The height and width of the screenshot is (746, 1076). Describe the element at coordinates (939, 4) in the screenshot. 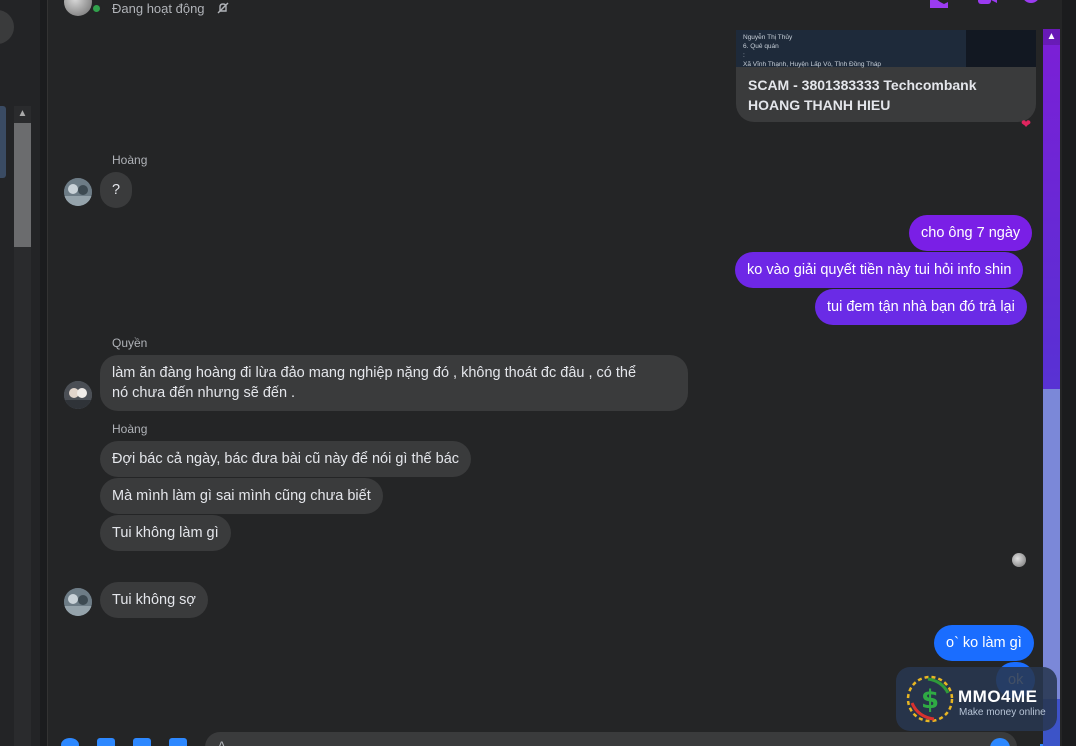

I see `phone-call-icon` at that location.